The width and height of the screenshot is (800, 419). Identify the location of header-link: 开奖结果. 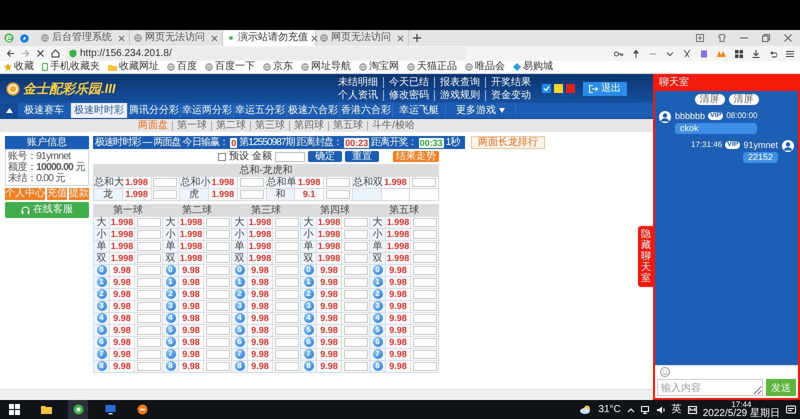
(510, 82).